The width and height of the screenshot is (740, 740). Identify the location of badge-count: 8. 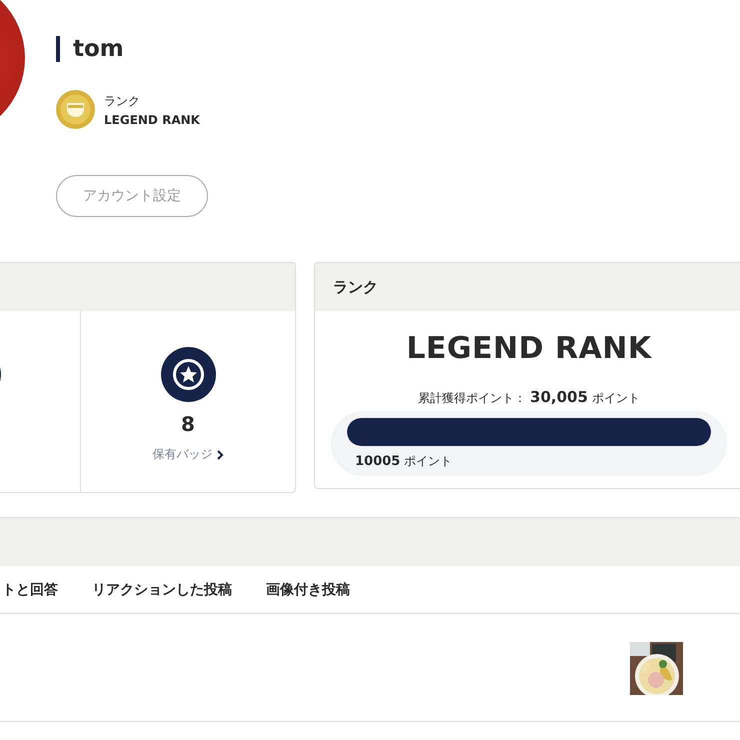
(188, 424).